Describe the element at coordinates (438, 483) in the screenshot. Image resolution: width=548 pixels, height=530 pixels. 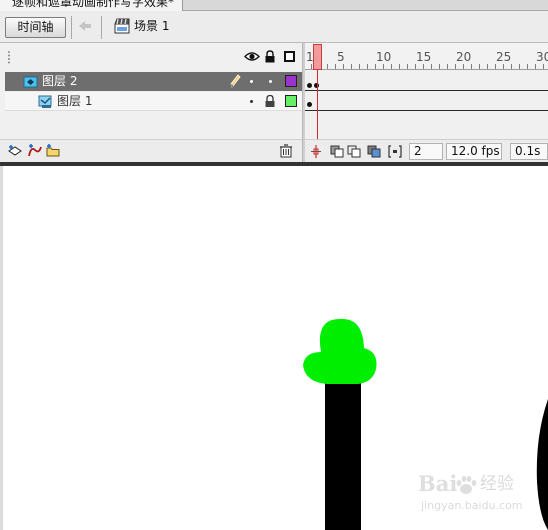
I see `watermark-logo: Bai` at that location.